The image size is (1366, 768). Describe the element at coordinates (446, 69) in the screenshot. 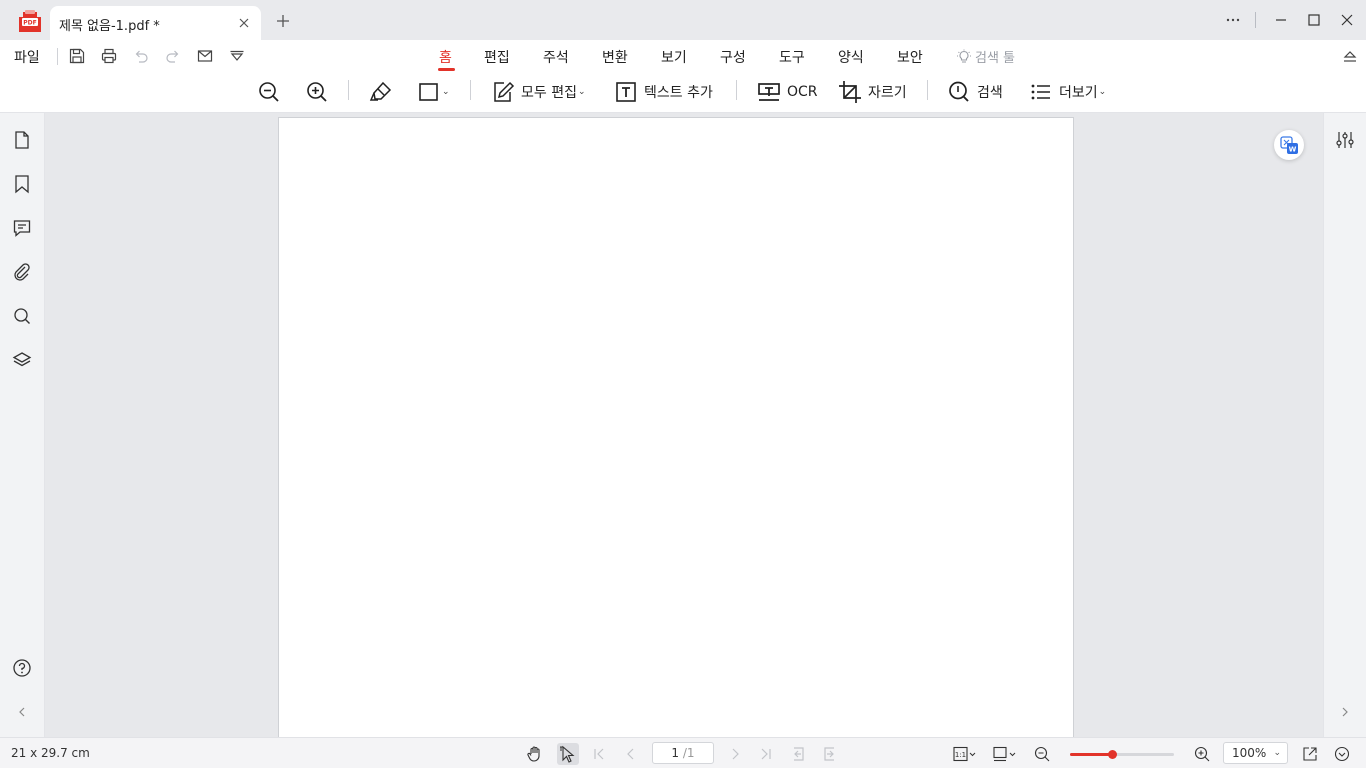

I see `active-tab-indicator` at that location.